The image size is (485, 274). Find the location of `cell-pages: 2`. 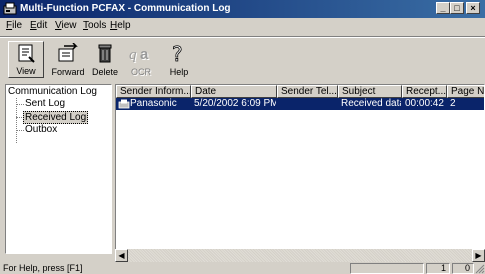

cell-pages: 2 is located at coordinates (453, 103).